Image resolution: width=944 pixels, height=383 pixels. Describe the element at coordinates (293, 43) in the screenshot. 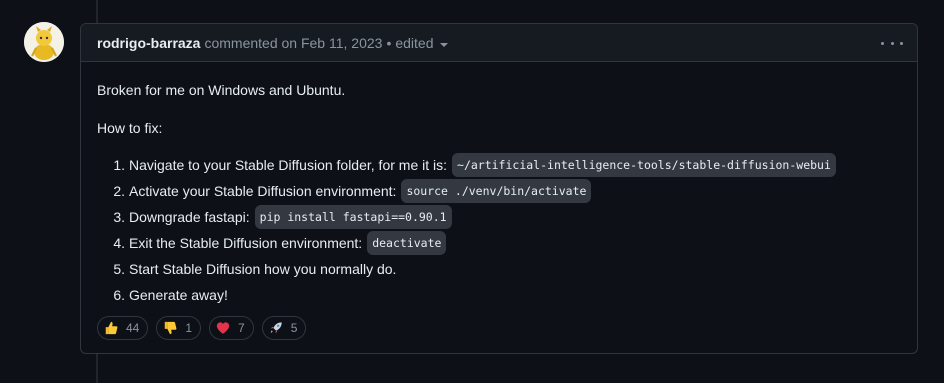

I see `comment-timestamp: commented on Feb 11, 2023` at that location.